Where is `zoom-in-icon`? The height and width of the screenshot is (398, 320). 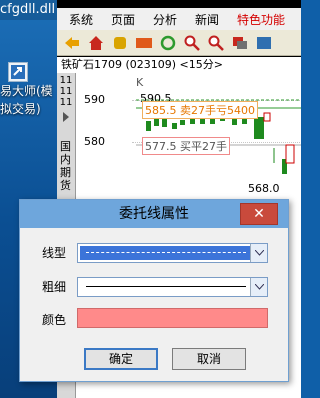
zoom-in-icon is located at coordinates (192, 43).